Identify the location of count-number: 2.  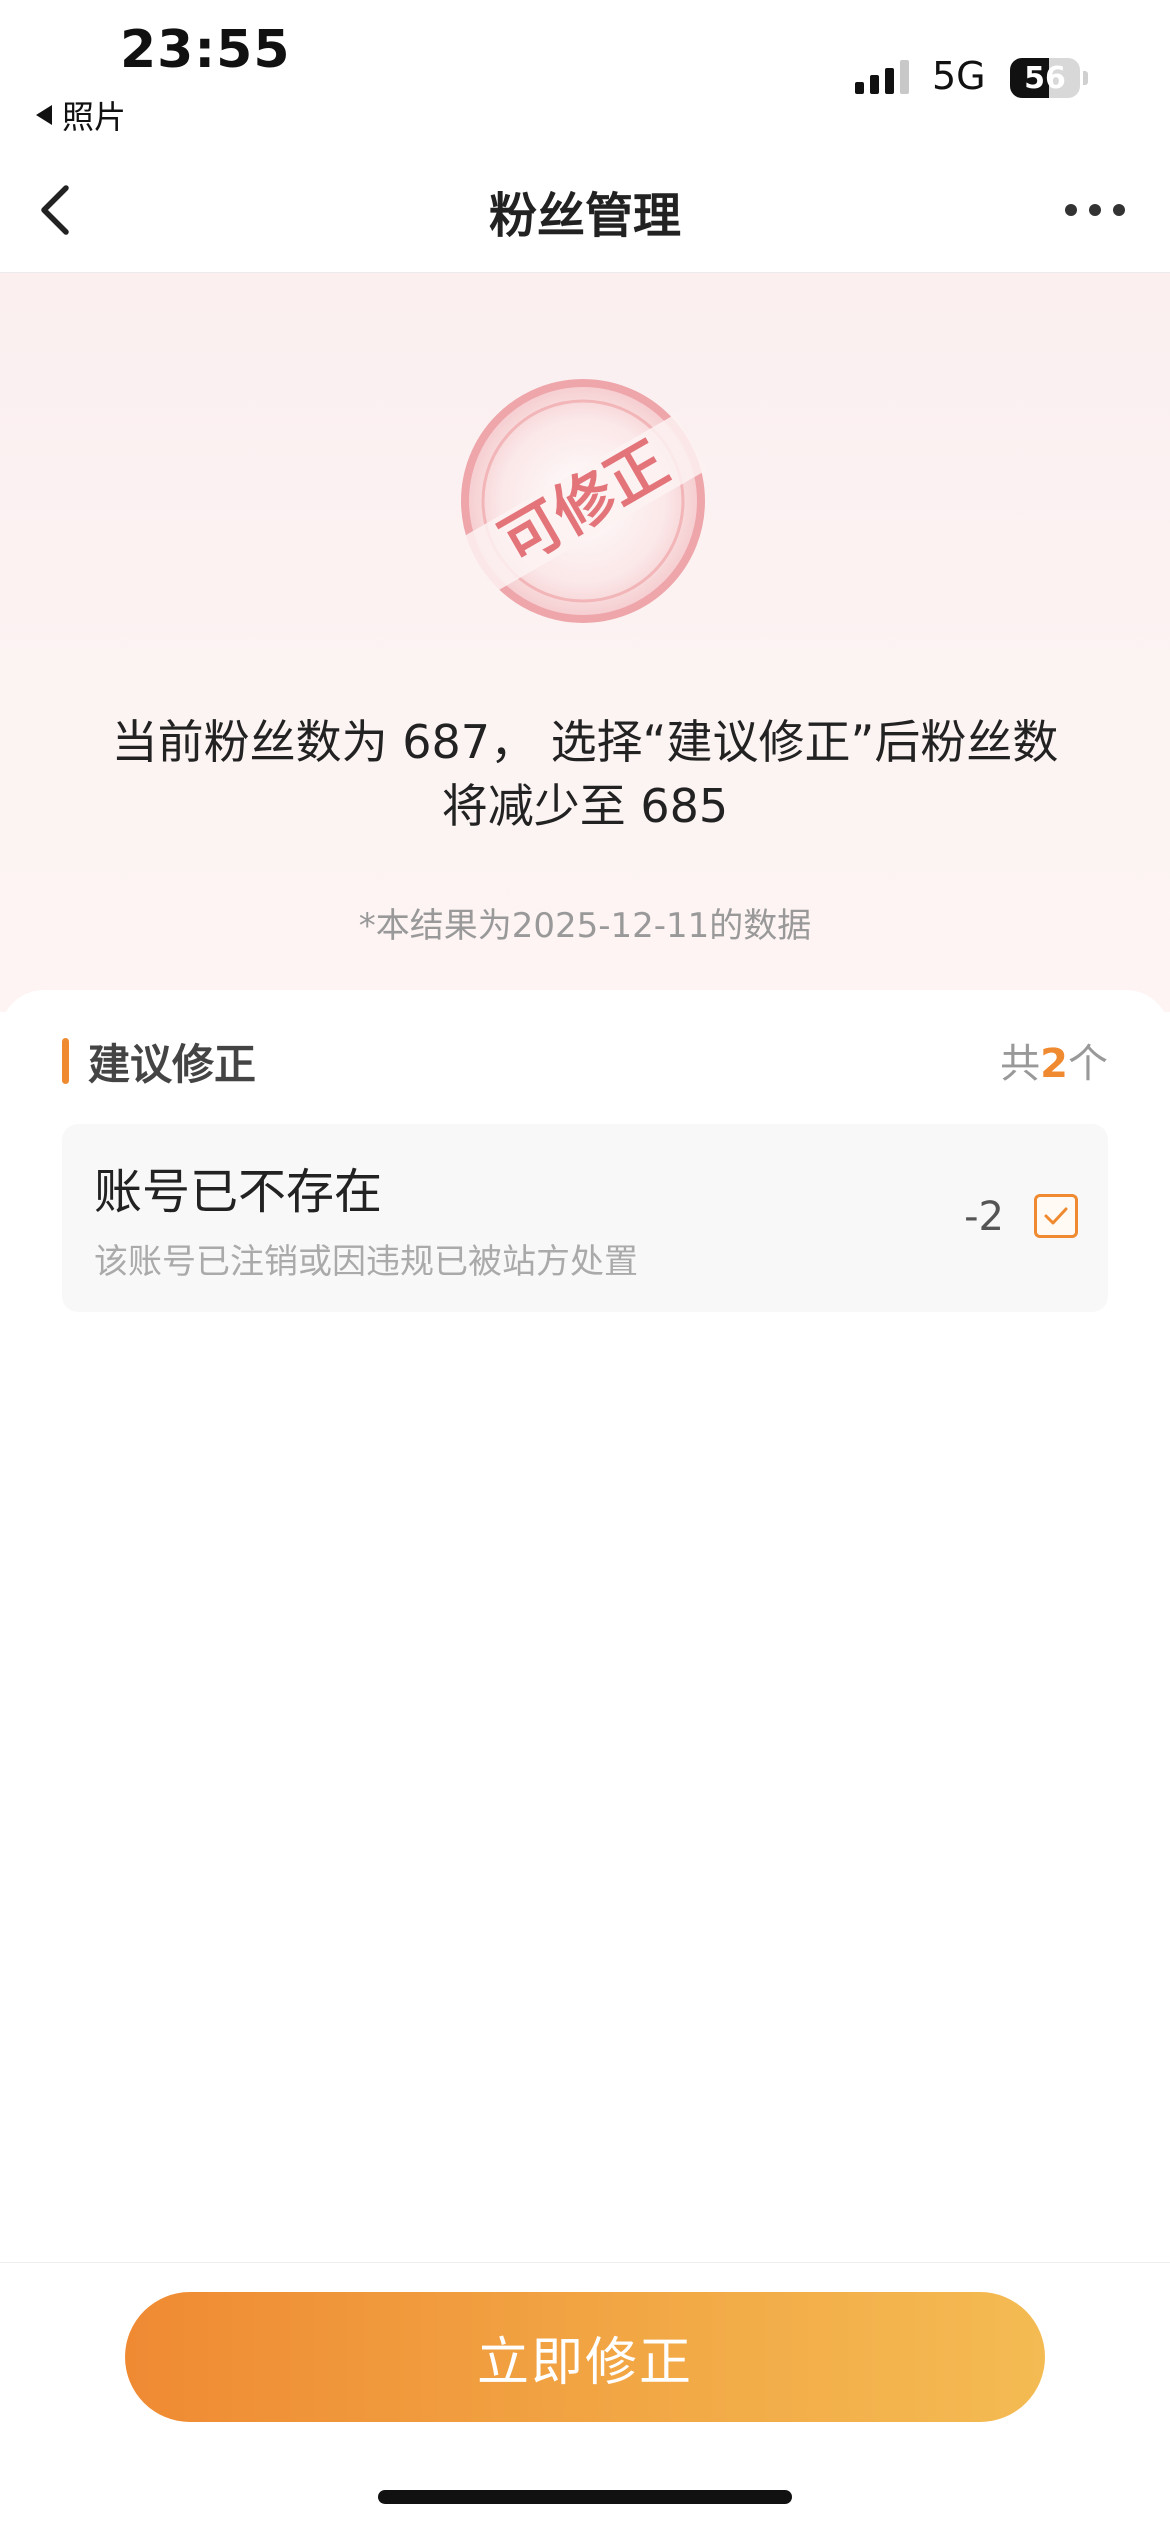
(1054, 1064).